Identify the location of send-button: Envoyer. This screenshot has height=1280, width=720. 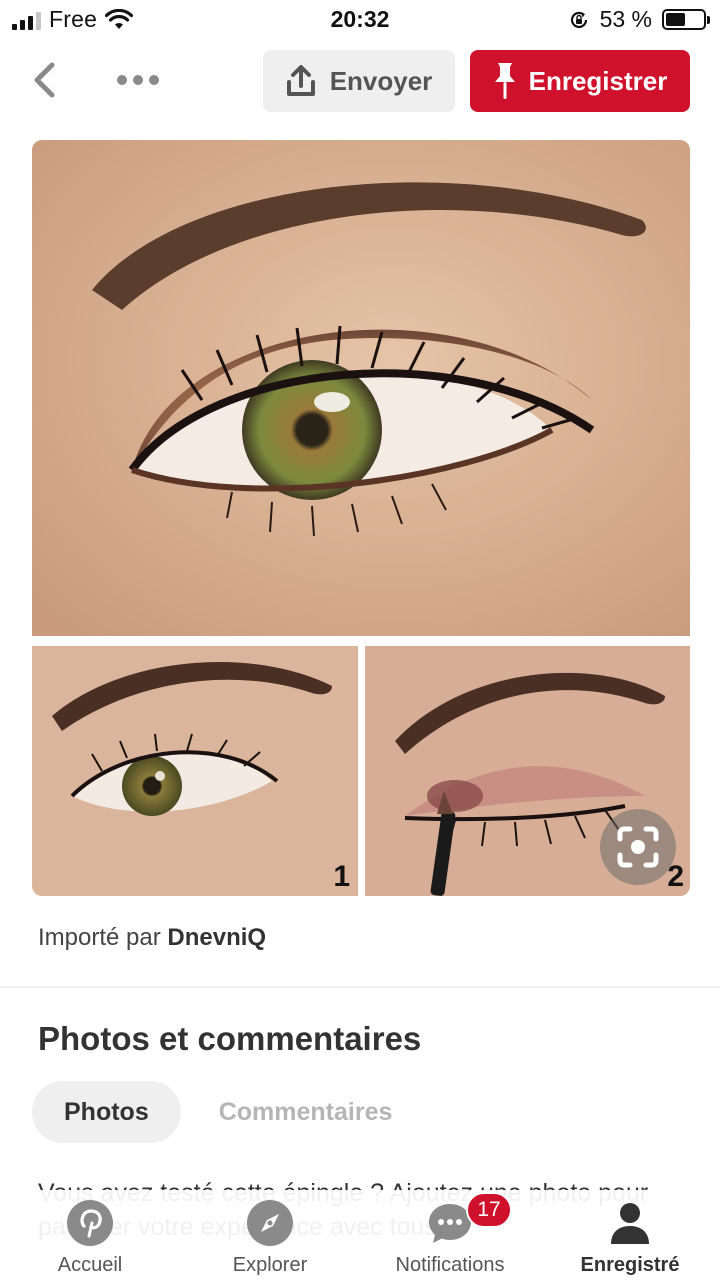
(359, 81).